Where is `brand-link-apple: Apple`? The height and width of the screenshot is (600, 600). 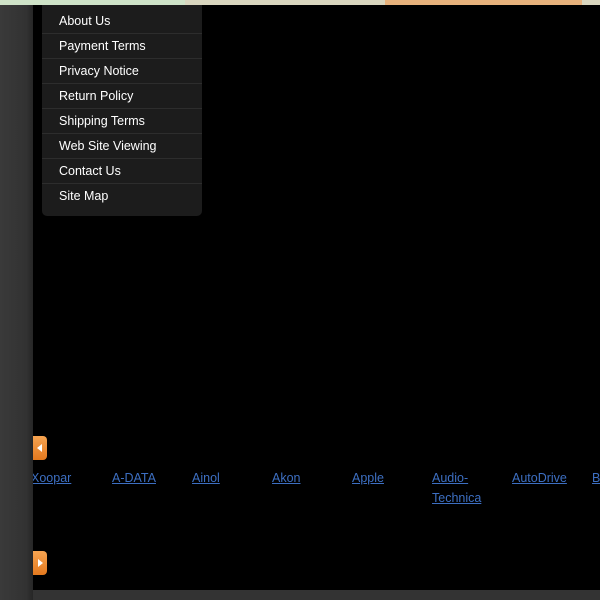 brand-link-apple: Apple is located at coordinates (387, 478).